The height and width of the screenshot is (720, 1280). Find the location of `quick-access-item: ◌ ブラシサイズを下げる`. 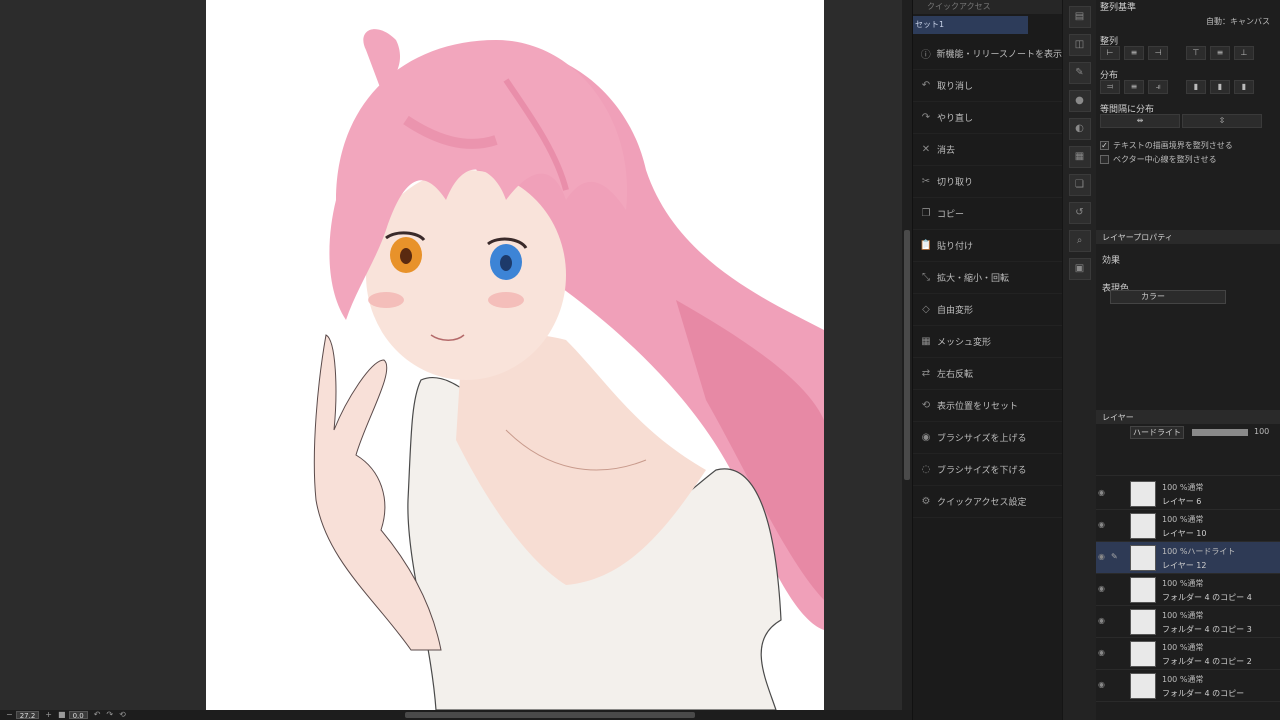

quick-access-item: ◌ ブラシサイズを下げる is located at coordinates (987, 470).